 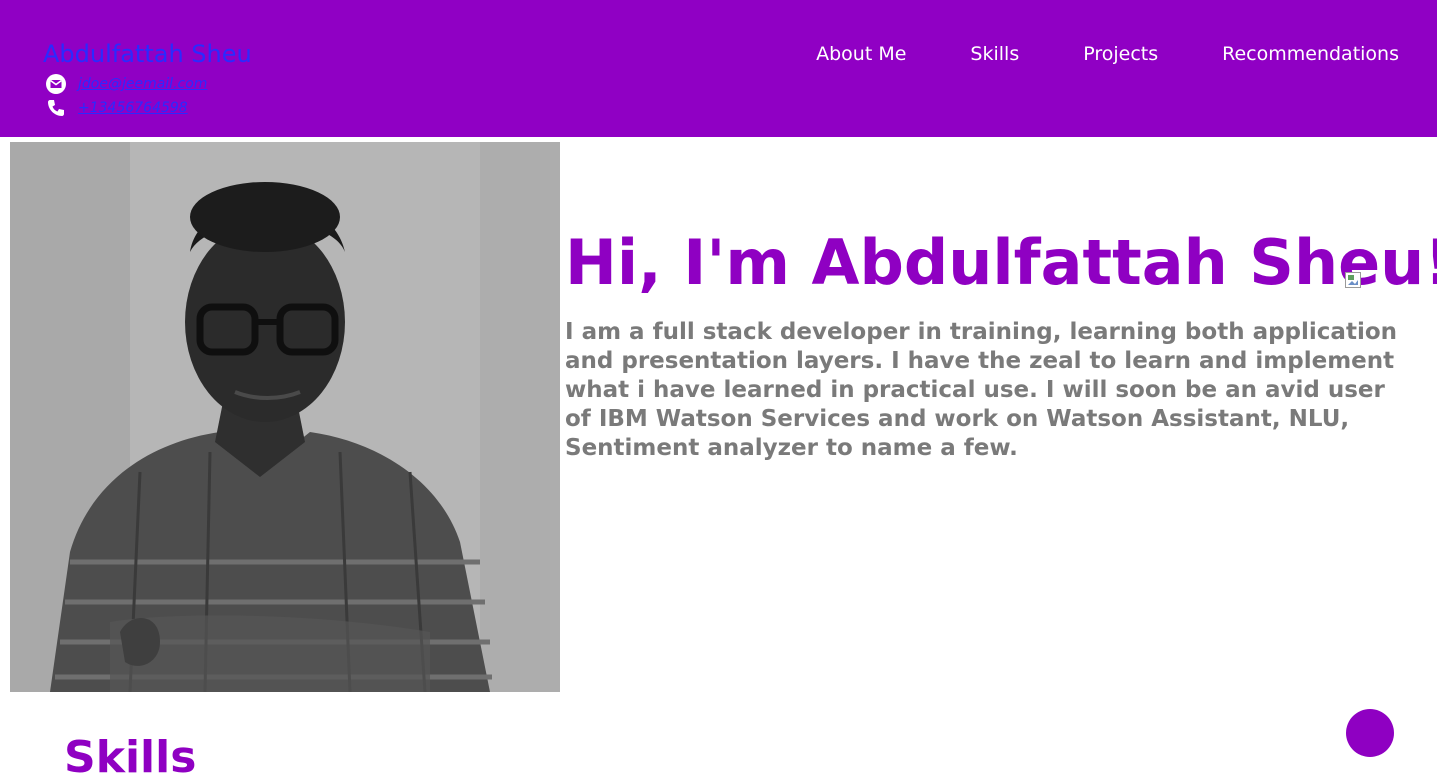 What do you see at coordinates (56, 84) in the screenshot?
I see `email-icon` at bounding box center [56, 84].